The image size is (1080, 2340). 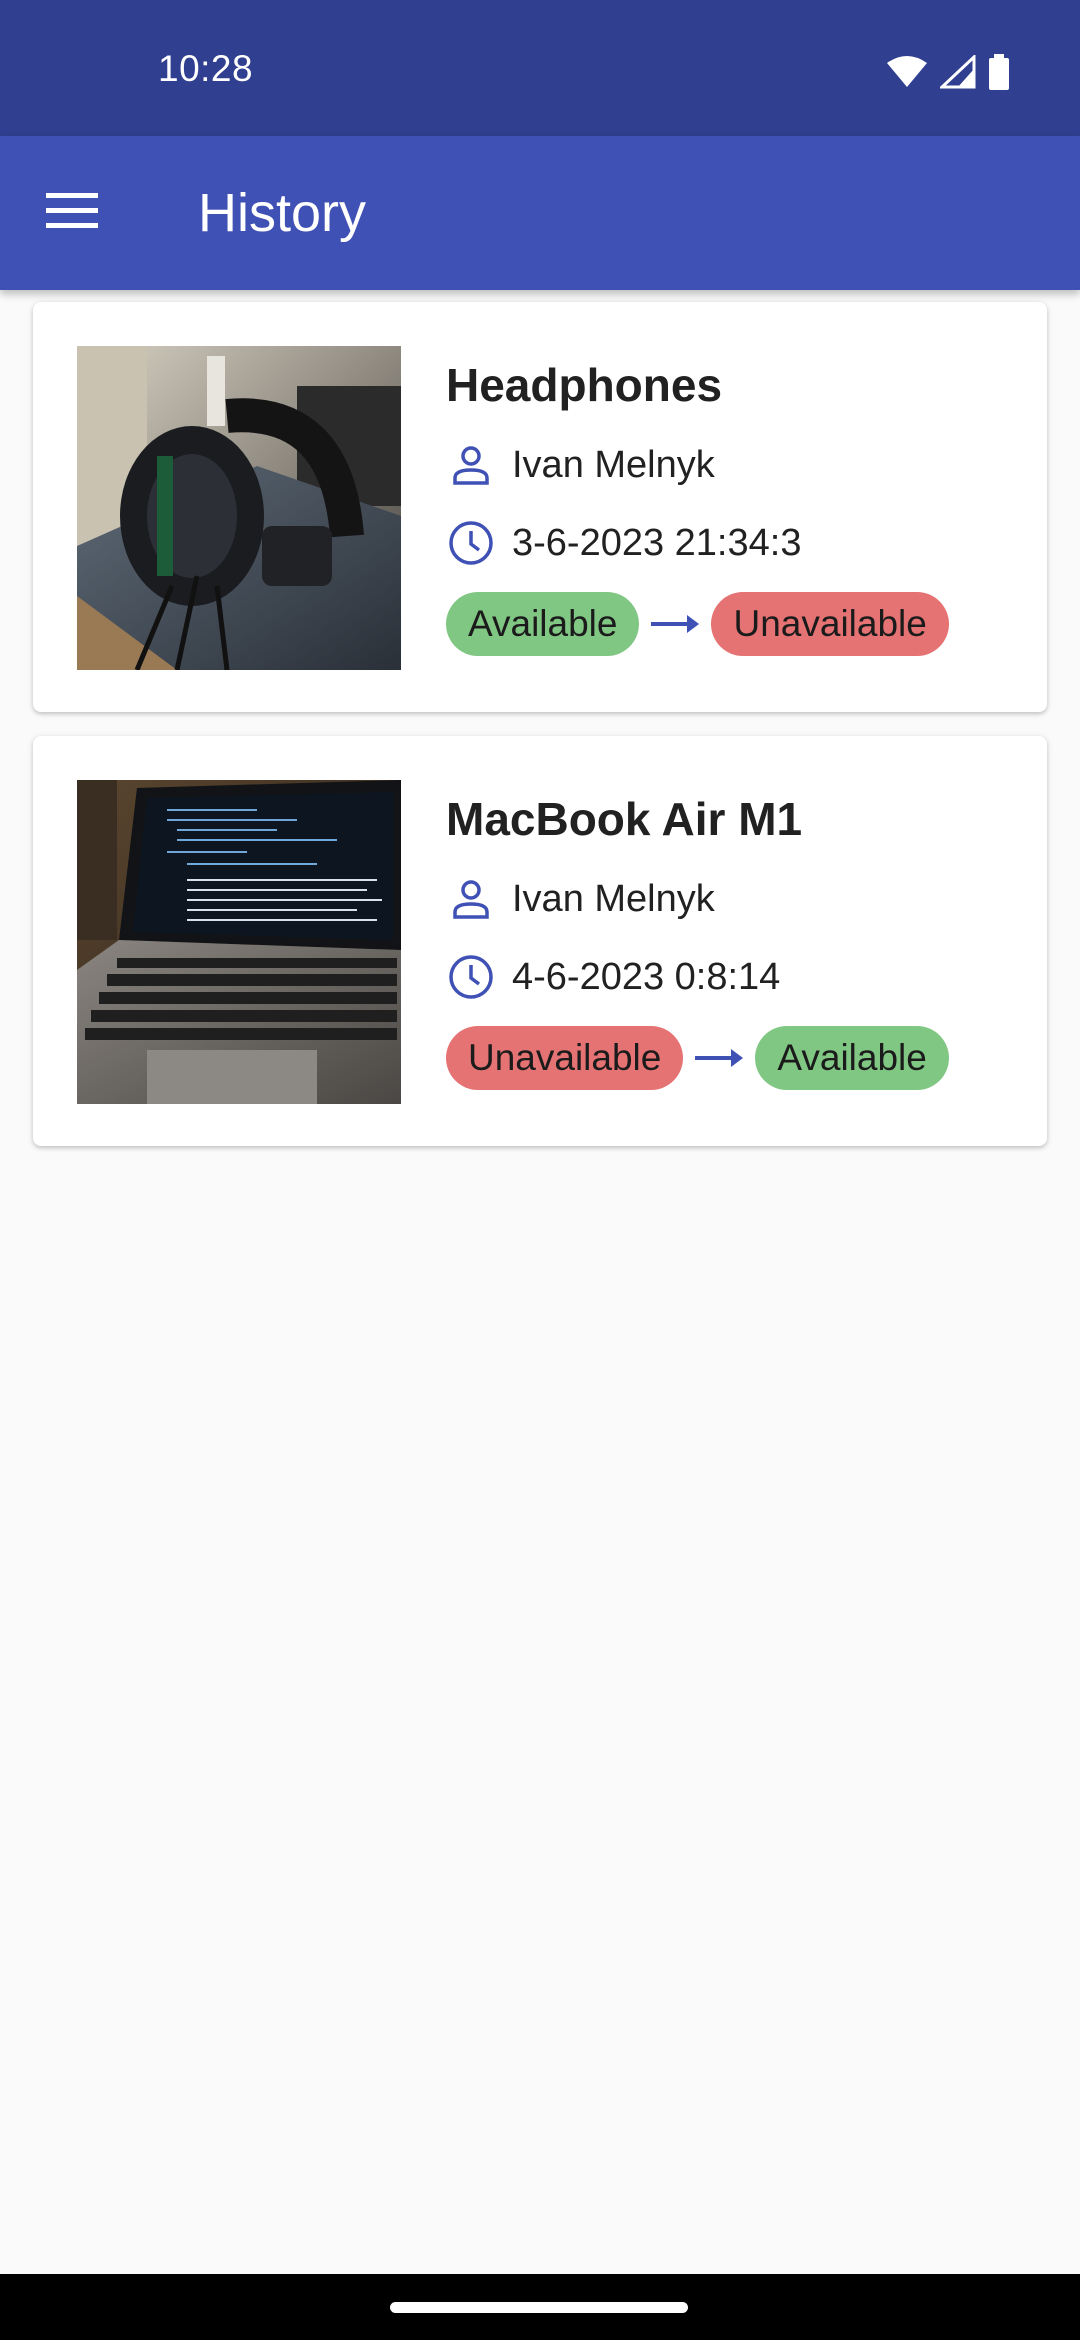 What do you see at coordinates (830, 624) in the screenshot?
I see `to-status-badge: Unavailable` at bounding box center [830, 624].